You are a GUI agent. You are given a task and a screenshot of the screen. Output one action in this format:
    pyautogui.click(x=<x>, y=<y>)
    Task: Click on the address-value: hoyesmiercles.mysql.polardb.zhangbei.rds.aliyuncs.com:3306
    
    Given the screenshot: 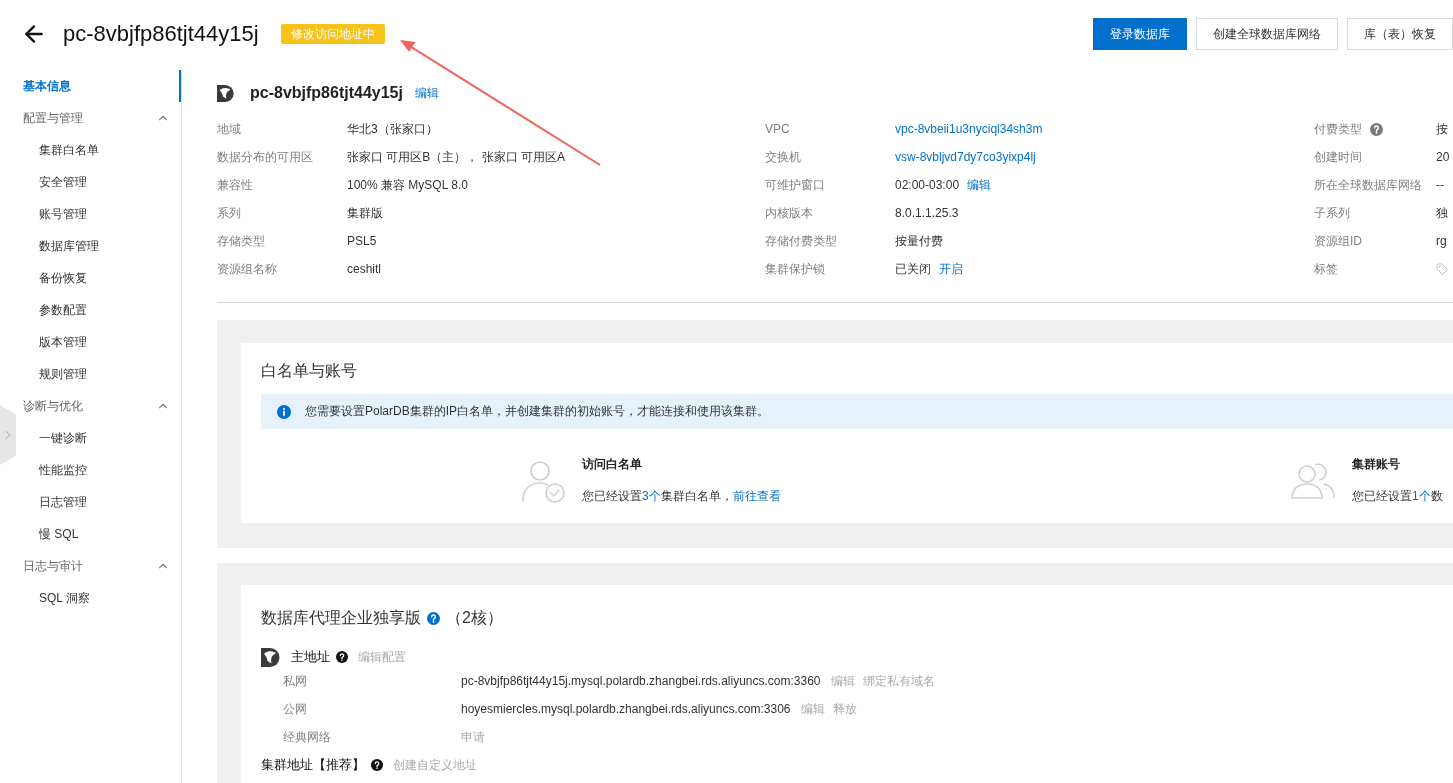 What is the action you would take?
    pyautogui.click(x=626, y=709)
    